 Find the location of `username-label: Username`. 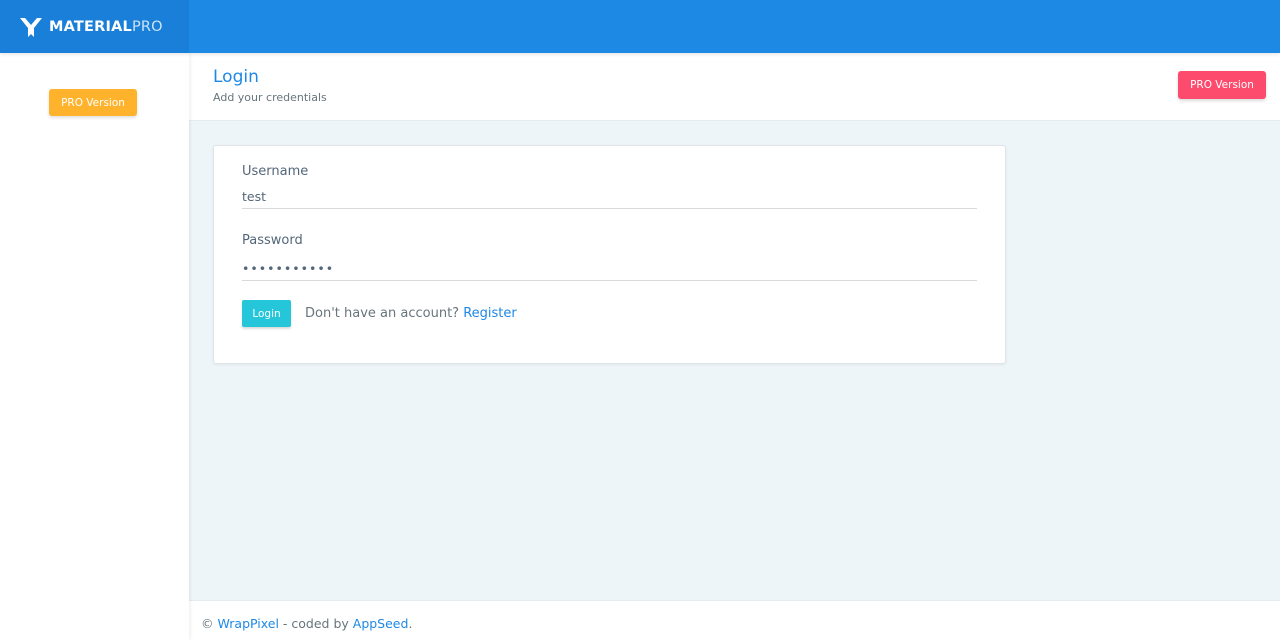

username-label: Username is located at coordinates (275, 171).